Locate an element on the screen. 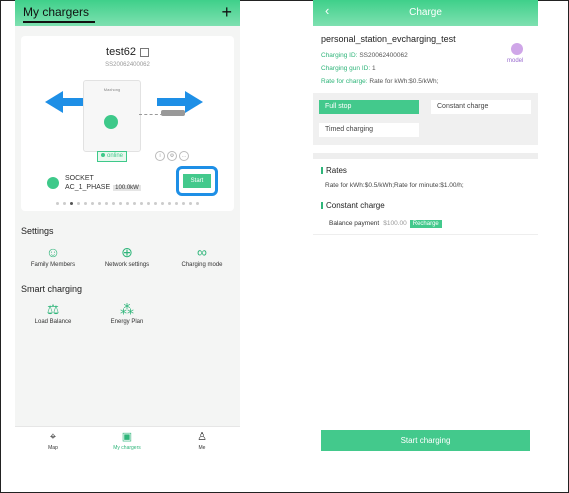 Image resolution: width=569 pixels, height=493 pixels. gun-id-row: Charging gun ID: 1 is located at coordinates (348, 68).